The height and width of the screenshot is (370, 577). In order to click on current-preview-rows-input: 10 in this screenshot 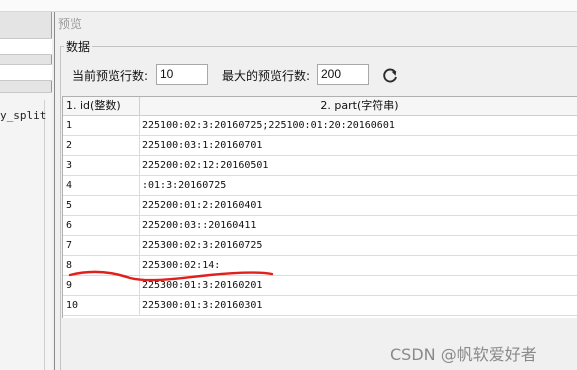, I will do `click(182, 74)`.